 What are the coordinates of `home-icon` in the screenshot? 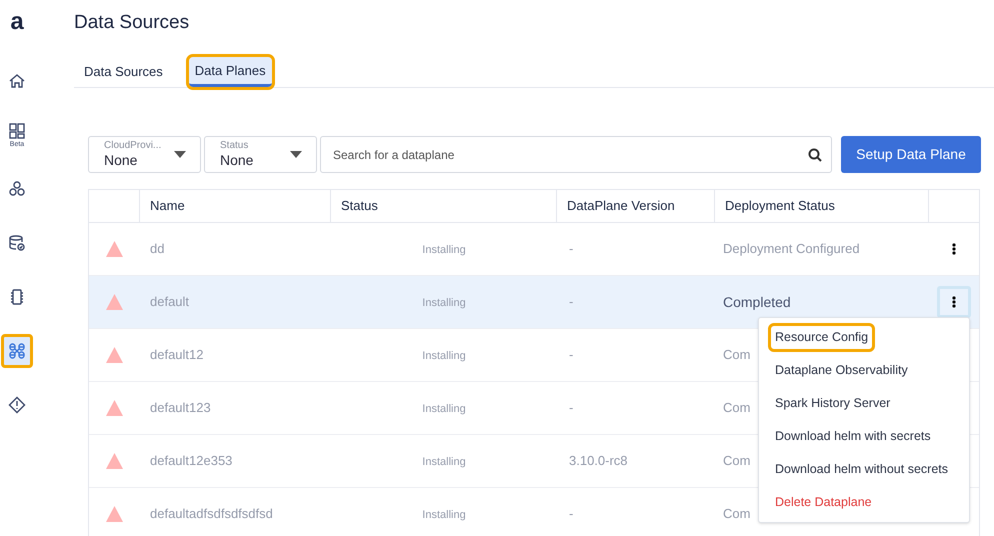 It's located at (17, 81).